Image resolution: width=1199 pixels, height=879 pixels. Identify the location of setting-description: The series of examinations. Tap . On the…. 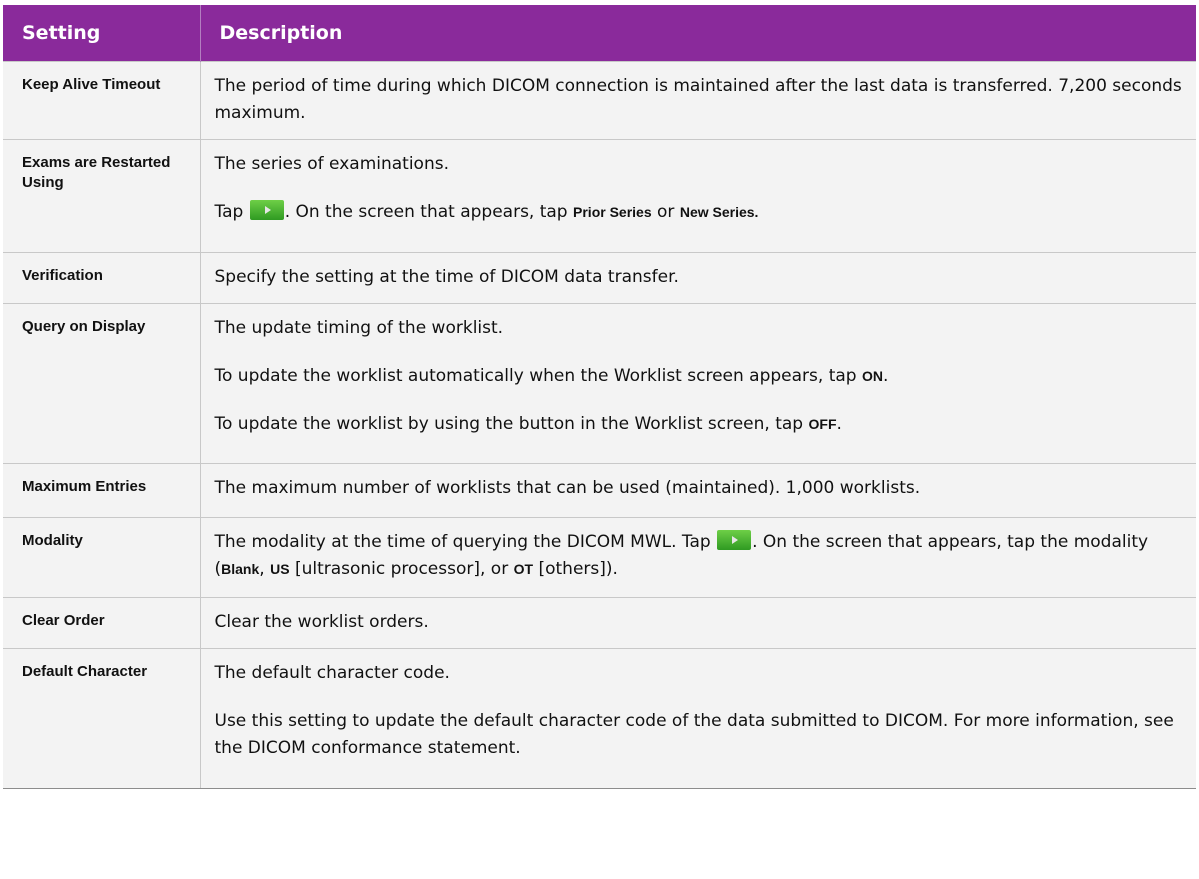
(698, 196).